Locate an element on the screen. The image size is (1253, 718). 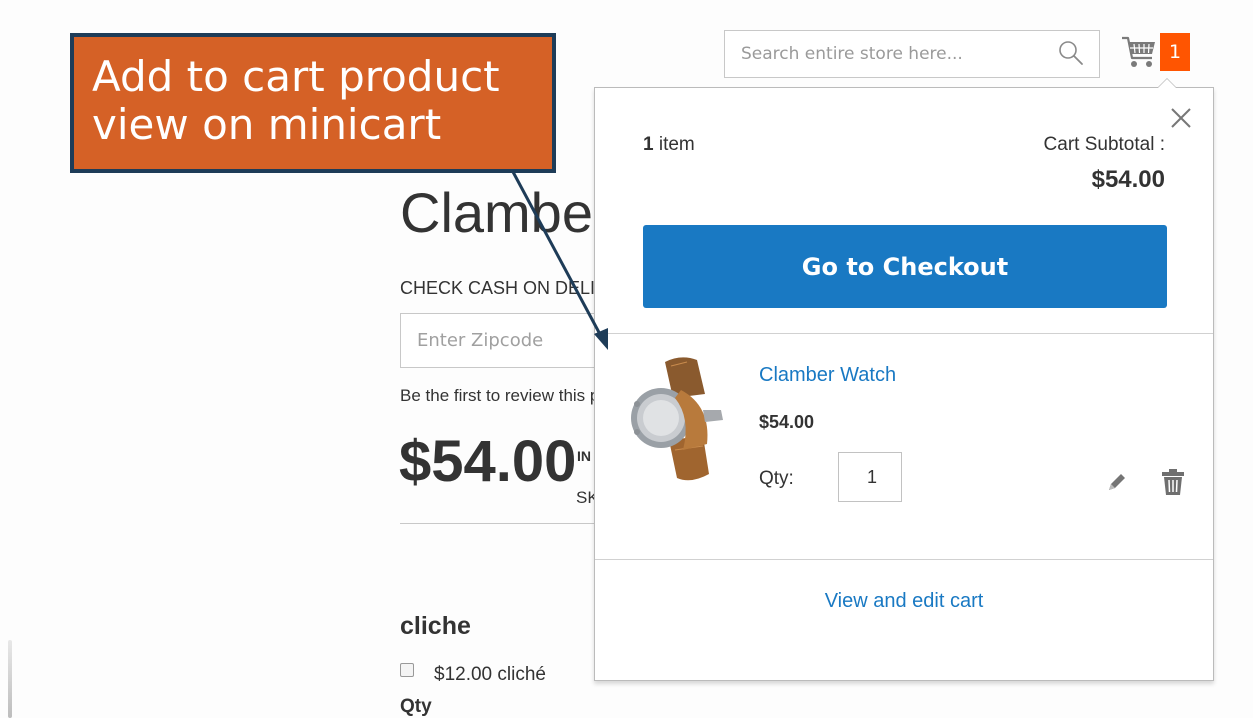
page-edge-shadow is located at coordinates (10, 679).